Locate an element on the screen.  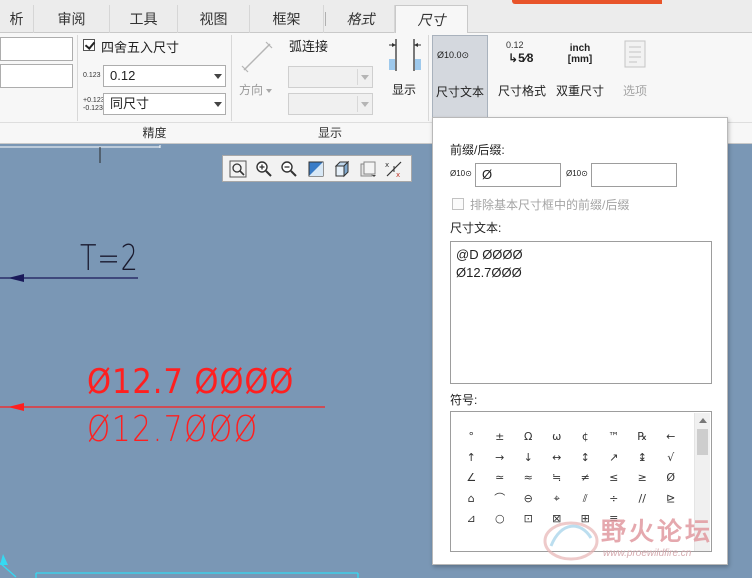
symbol-cell: ⊵ is located at coordinates (671, 499).